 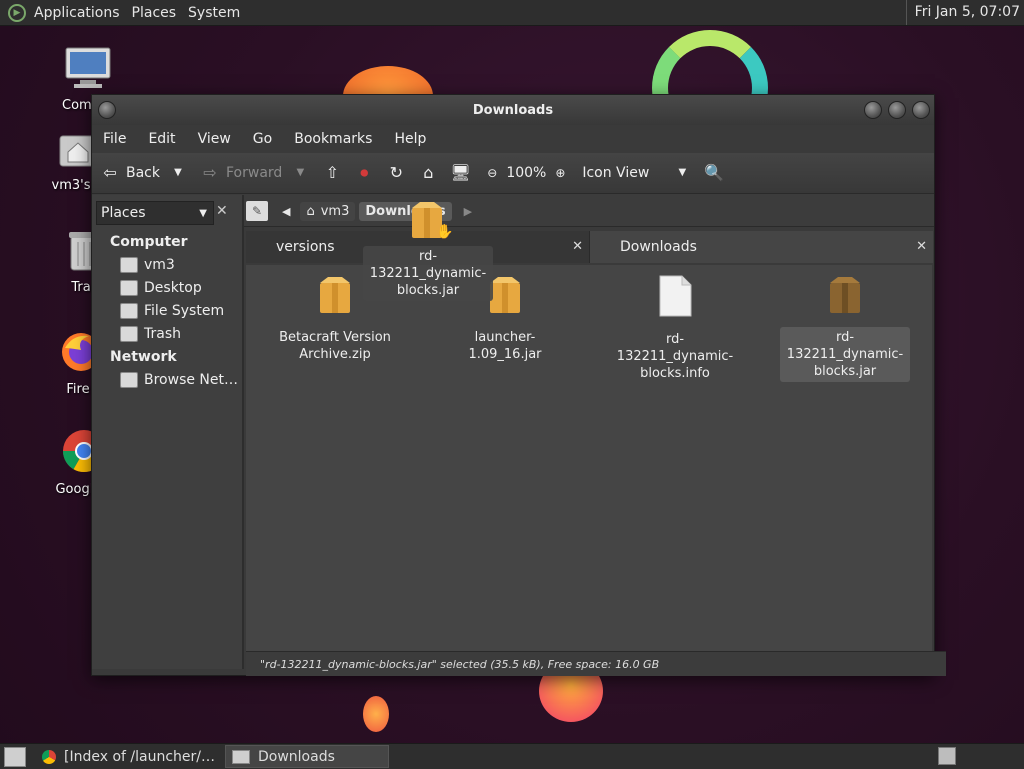 I want to click on workspace-switcher, so click(x=947, y=756).